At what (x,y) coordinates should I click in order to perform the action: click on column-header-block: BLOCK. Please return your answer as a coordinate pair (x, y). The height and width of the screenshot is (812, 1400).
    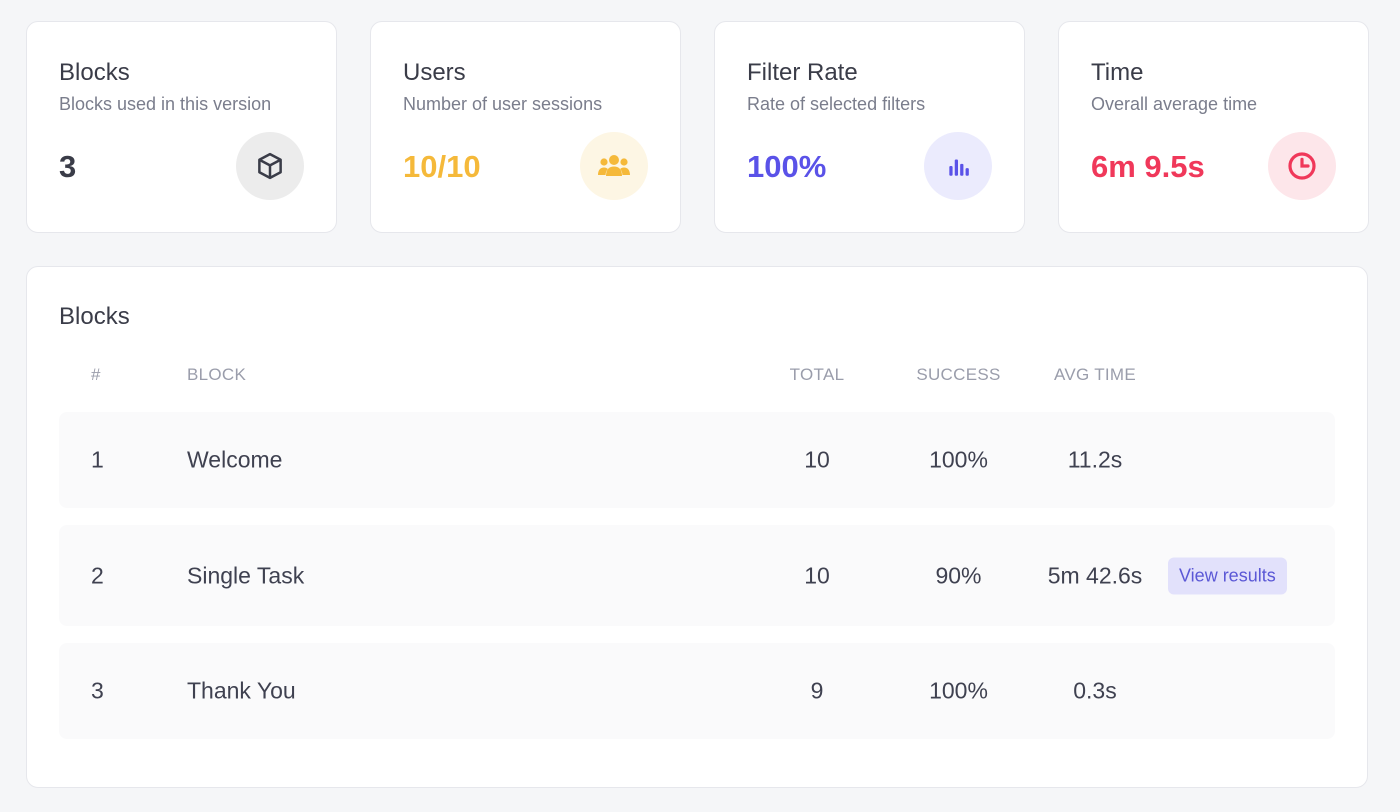
    Looking at the image, I should click on (217, 374).